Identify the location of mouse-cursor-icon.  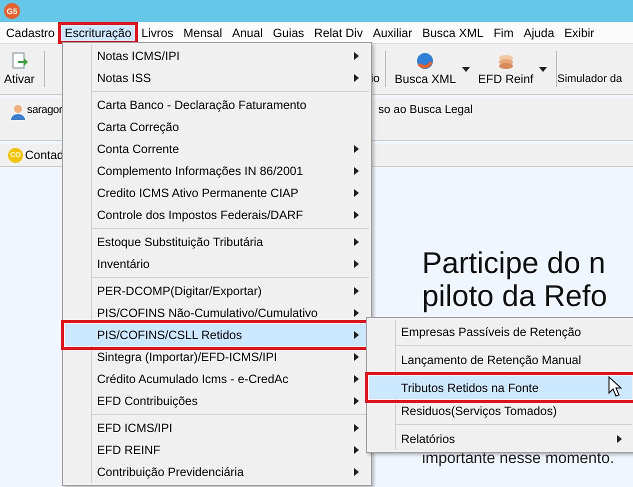
(615, 386).